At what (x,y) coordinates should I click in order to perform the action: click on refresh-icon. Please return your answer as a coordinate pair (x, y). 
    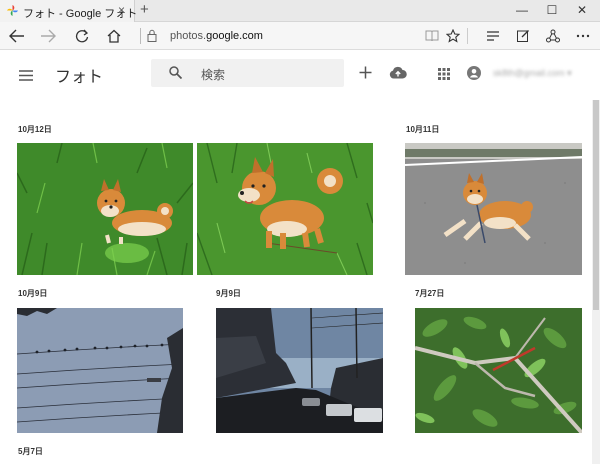
    Looking at the image, I should click on (82, 36).